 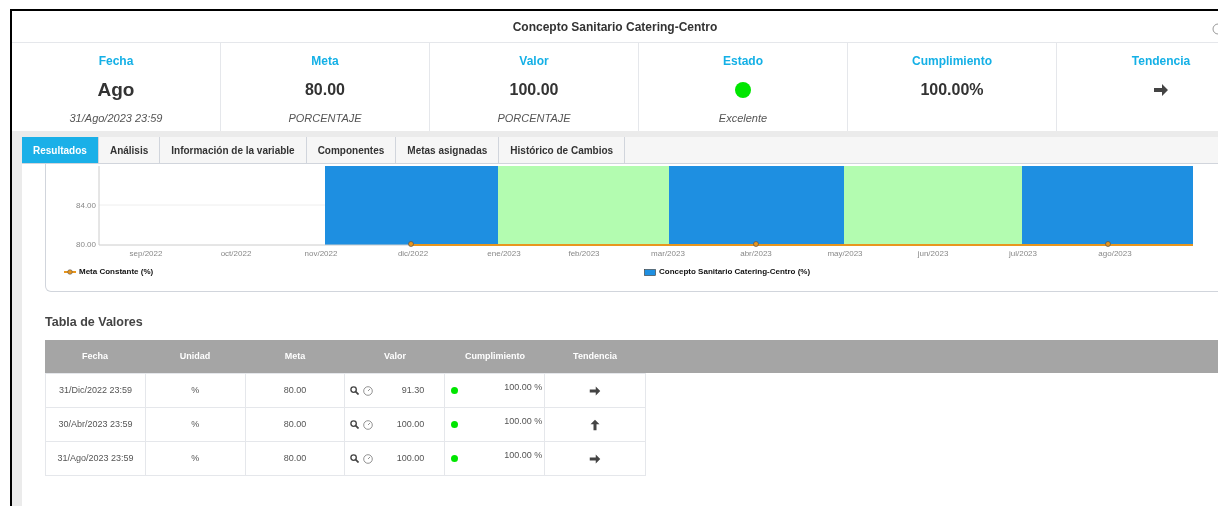 I want to click on window-title: Concepto Sanitario Catering-Centro, so click(x=615, y=27).